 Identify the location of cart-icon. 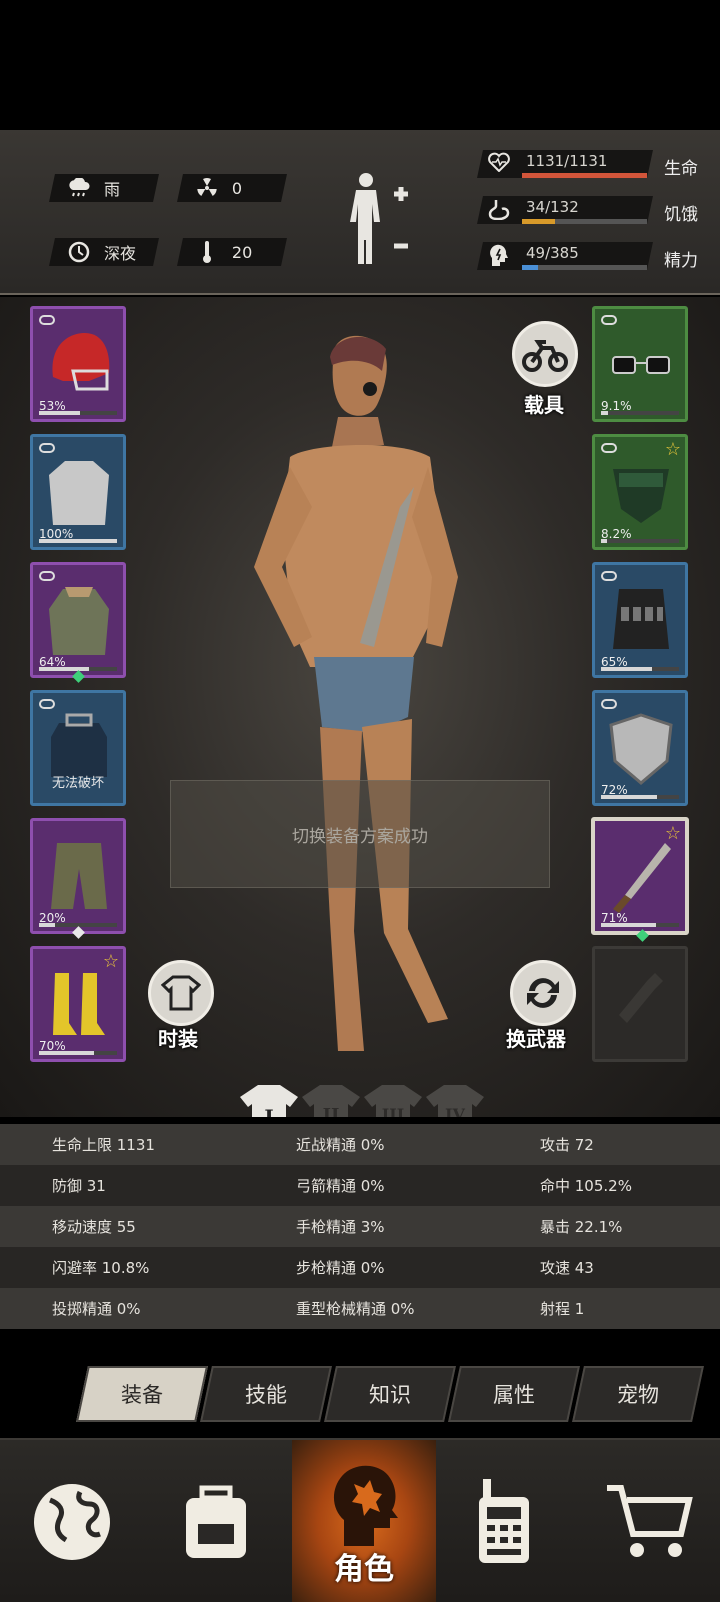
(650, 1521).